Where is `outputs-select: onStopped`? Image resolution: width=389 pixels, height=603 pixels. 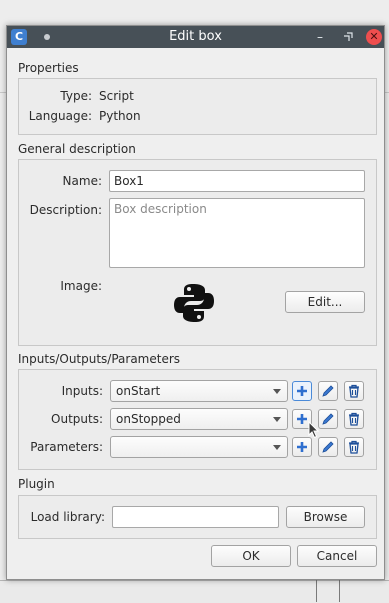 outputs-select: onStopped is located at coordinates (199, 419).